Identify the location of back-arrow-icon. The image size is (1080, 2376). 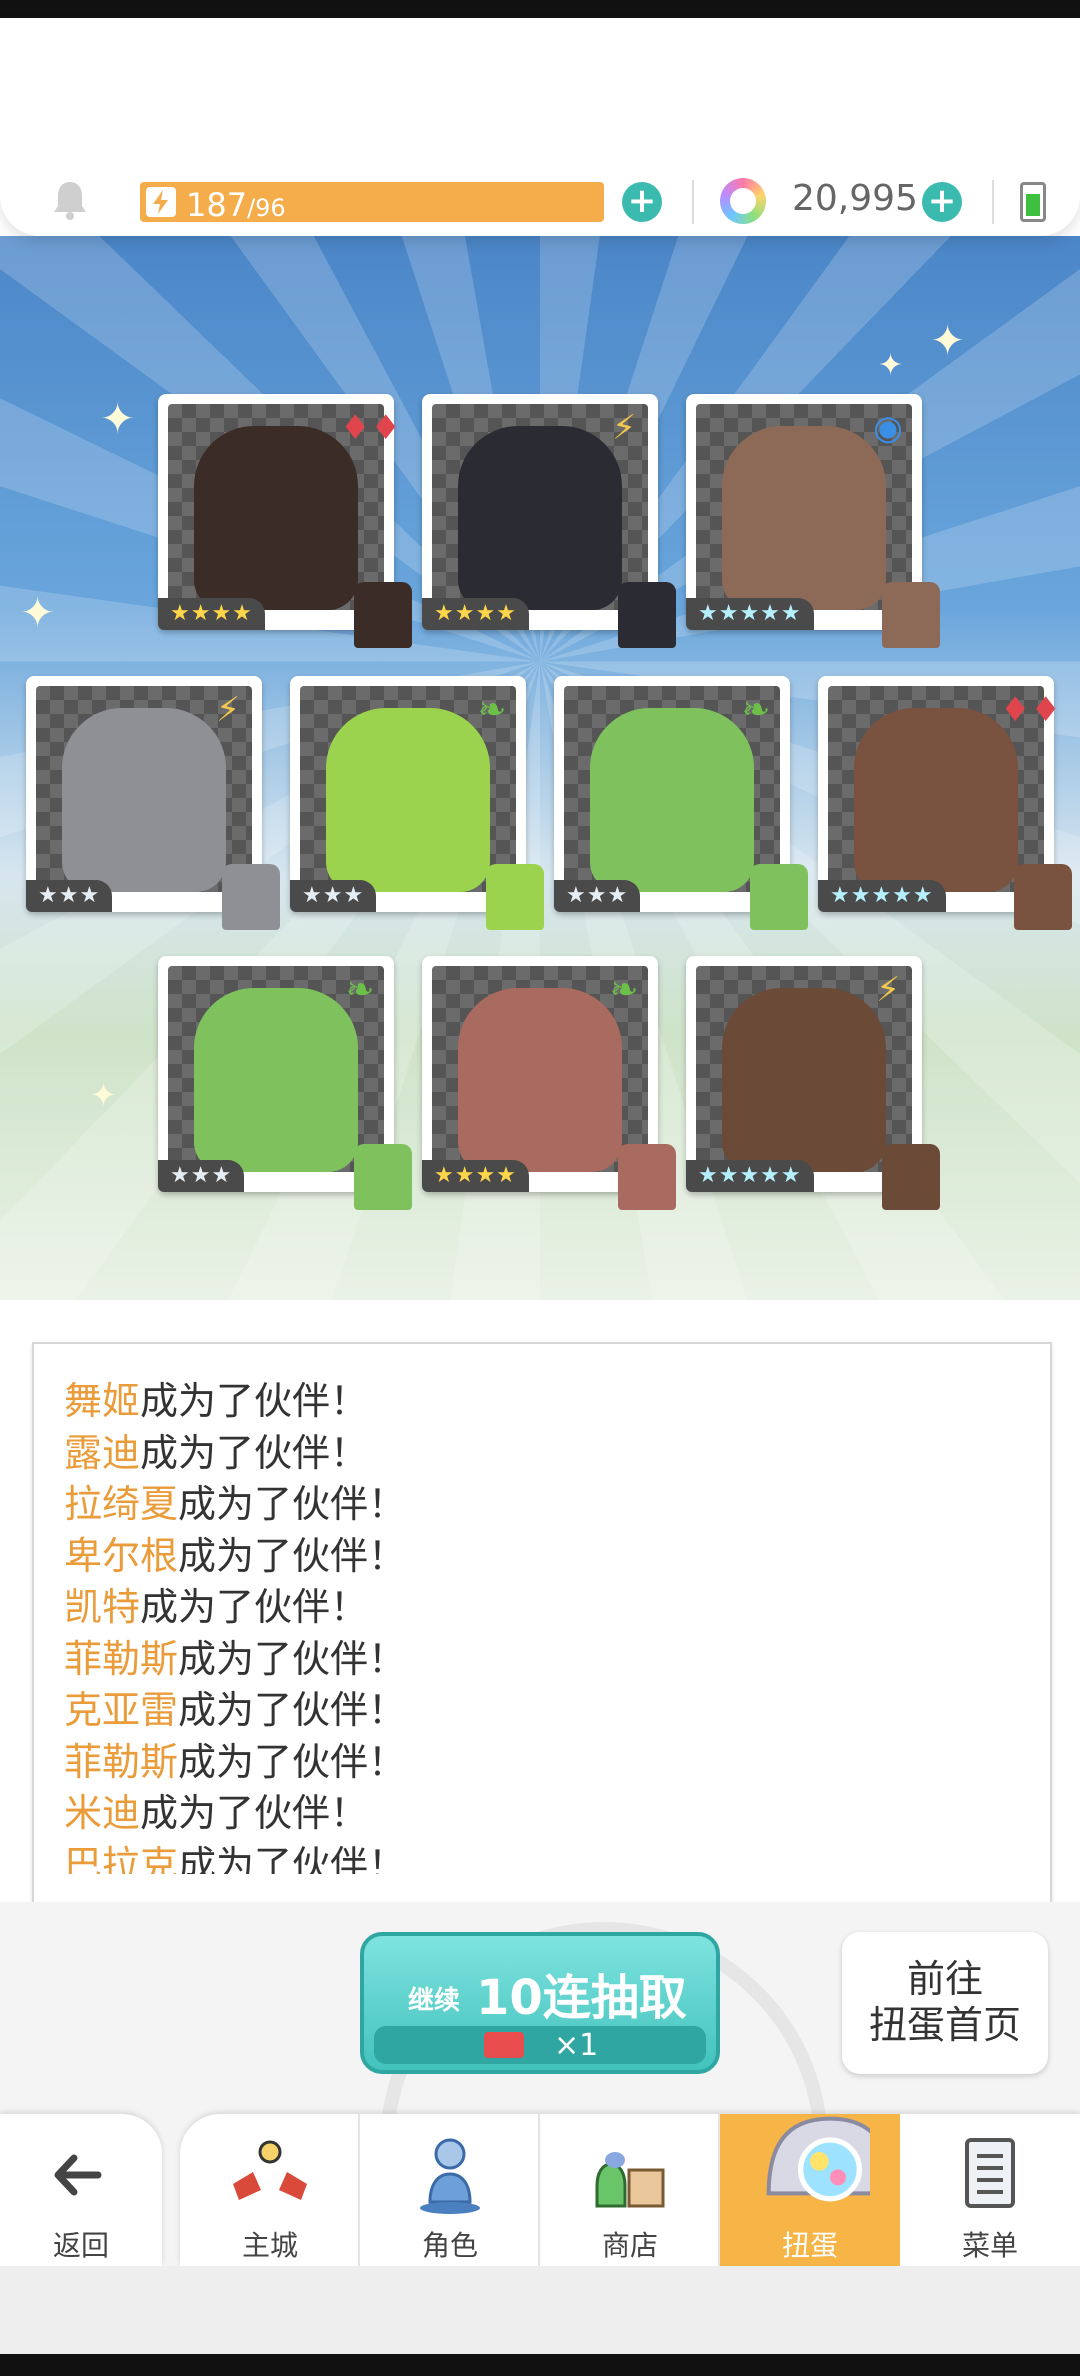
(78, 2175).